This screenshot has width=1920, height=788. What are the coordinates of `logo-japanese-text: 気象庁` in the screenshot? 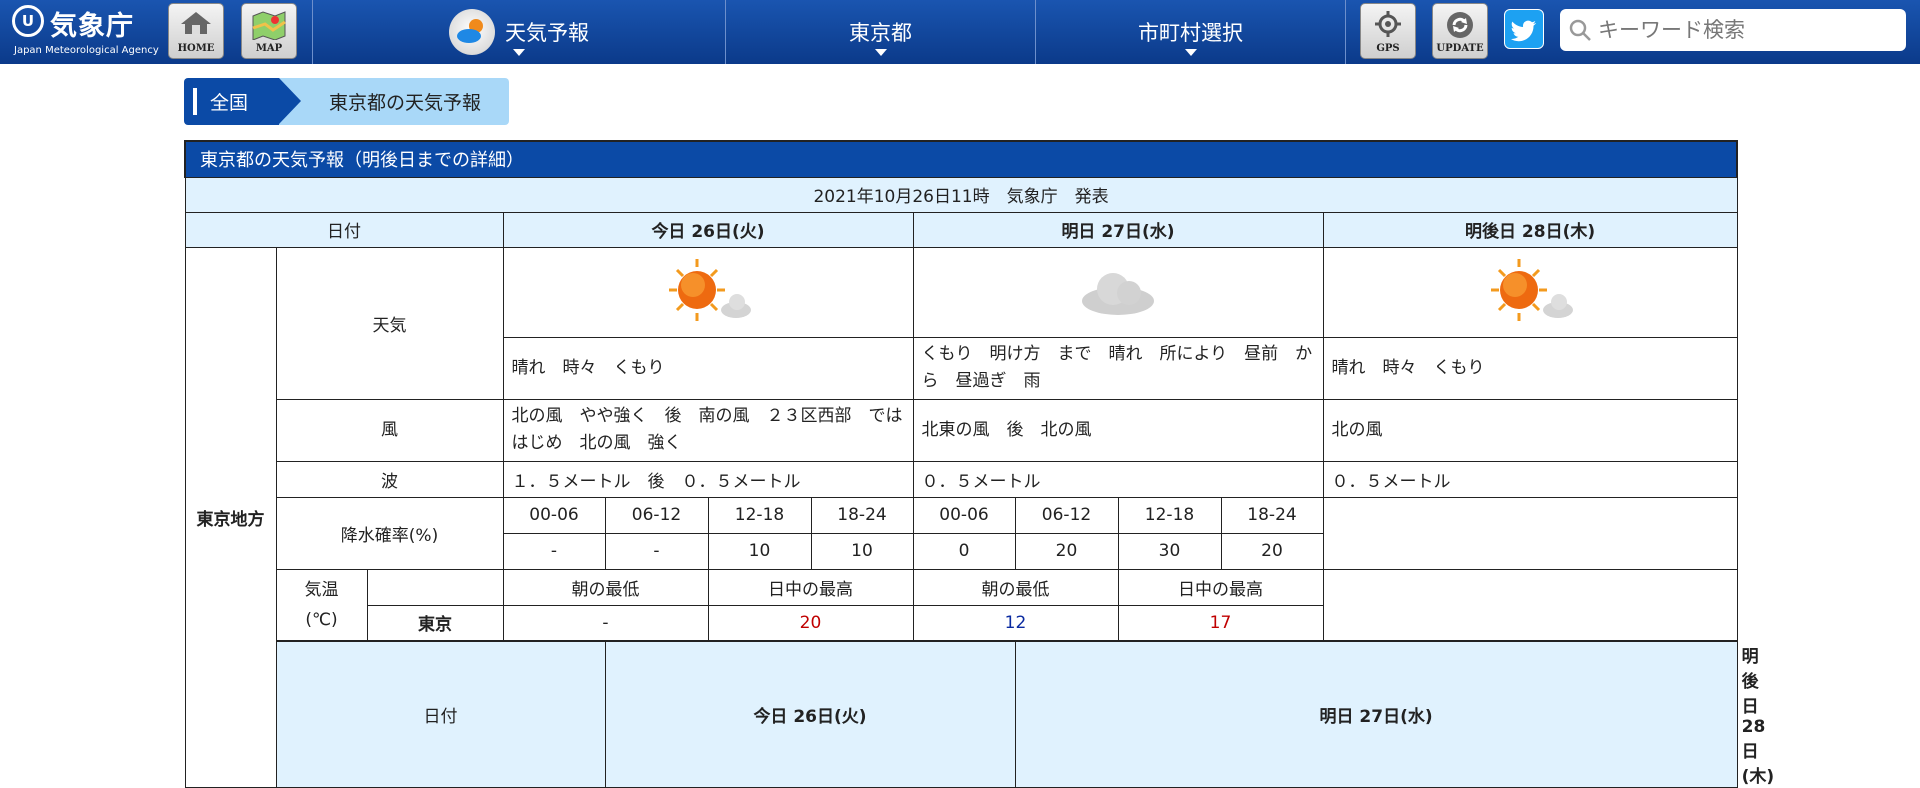 It's located at (92, 26).